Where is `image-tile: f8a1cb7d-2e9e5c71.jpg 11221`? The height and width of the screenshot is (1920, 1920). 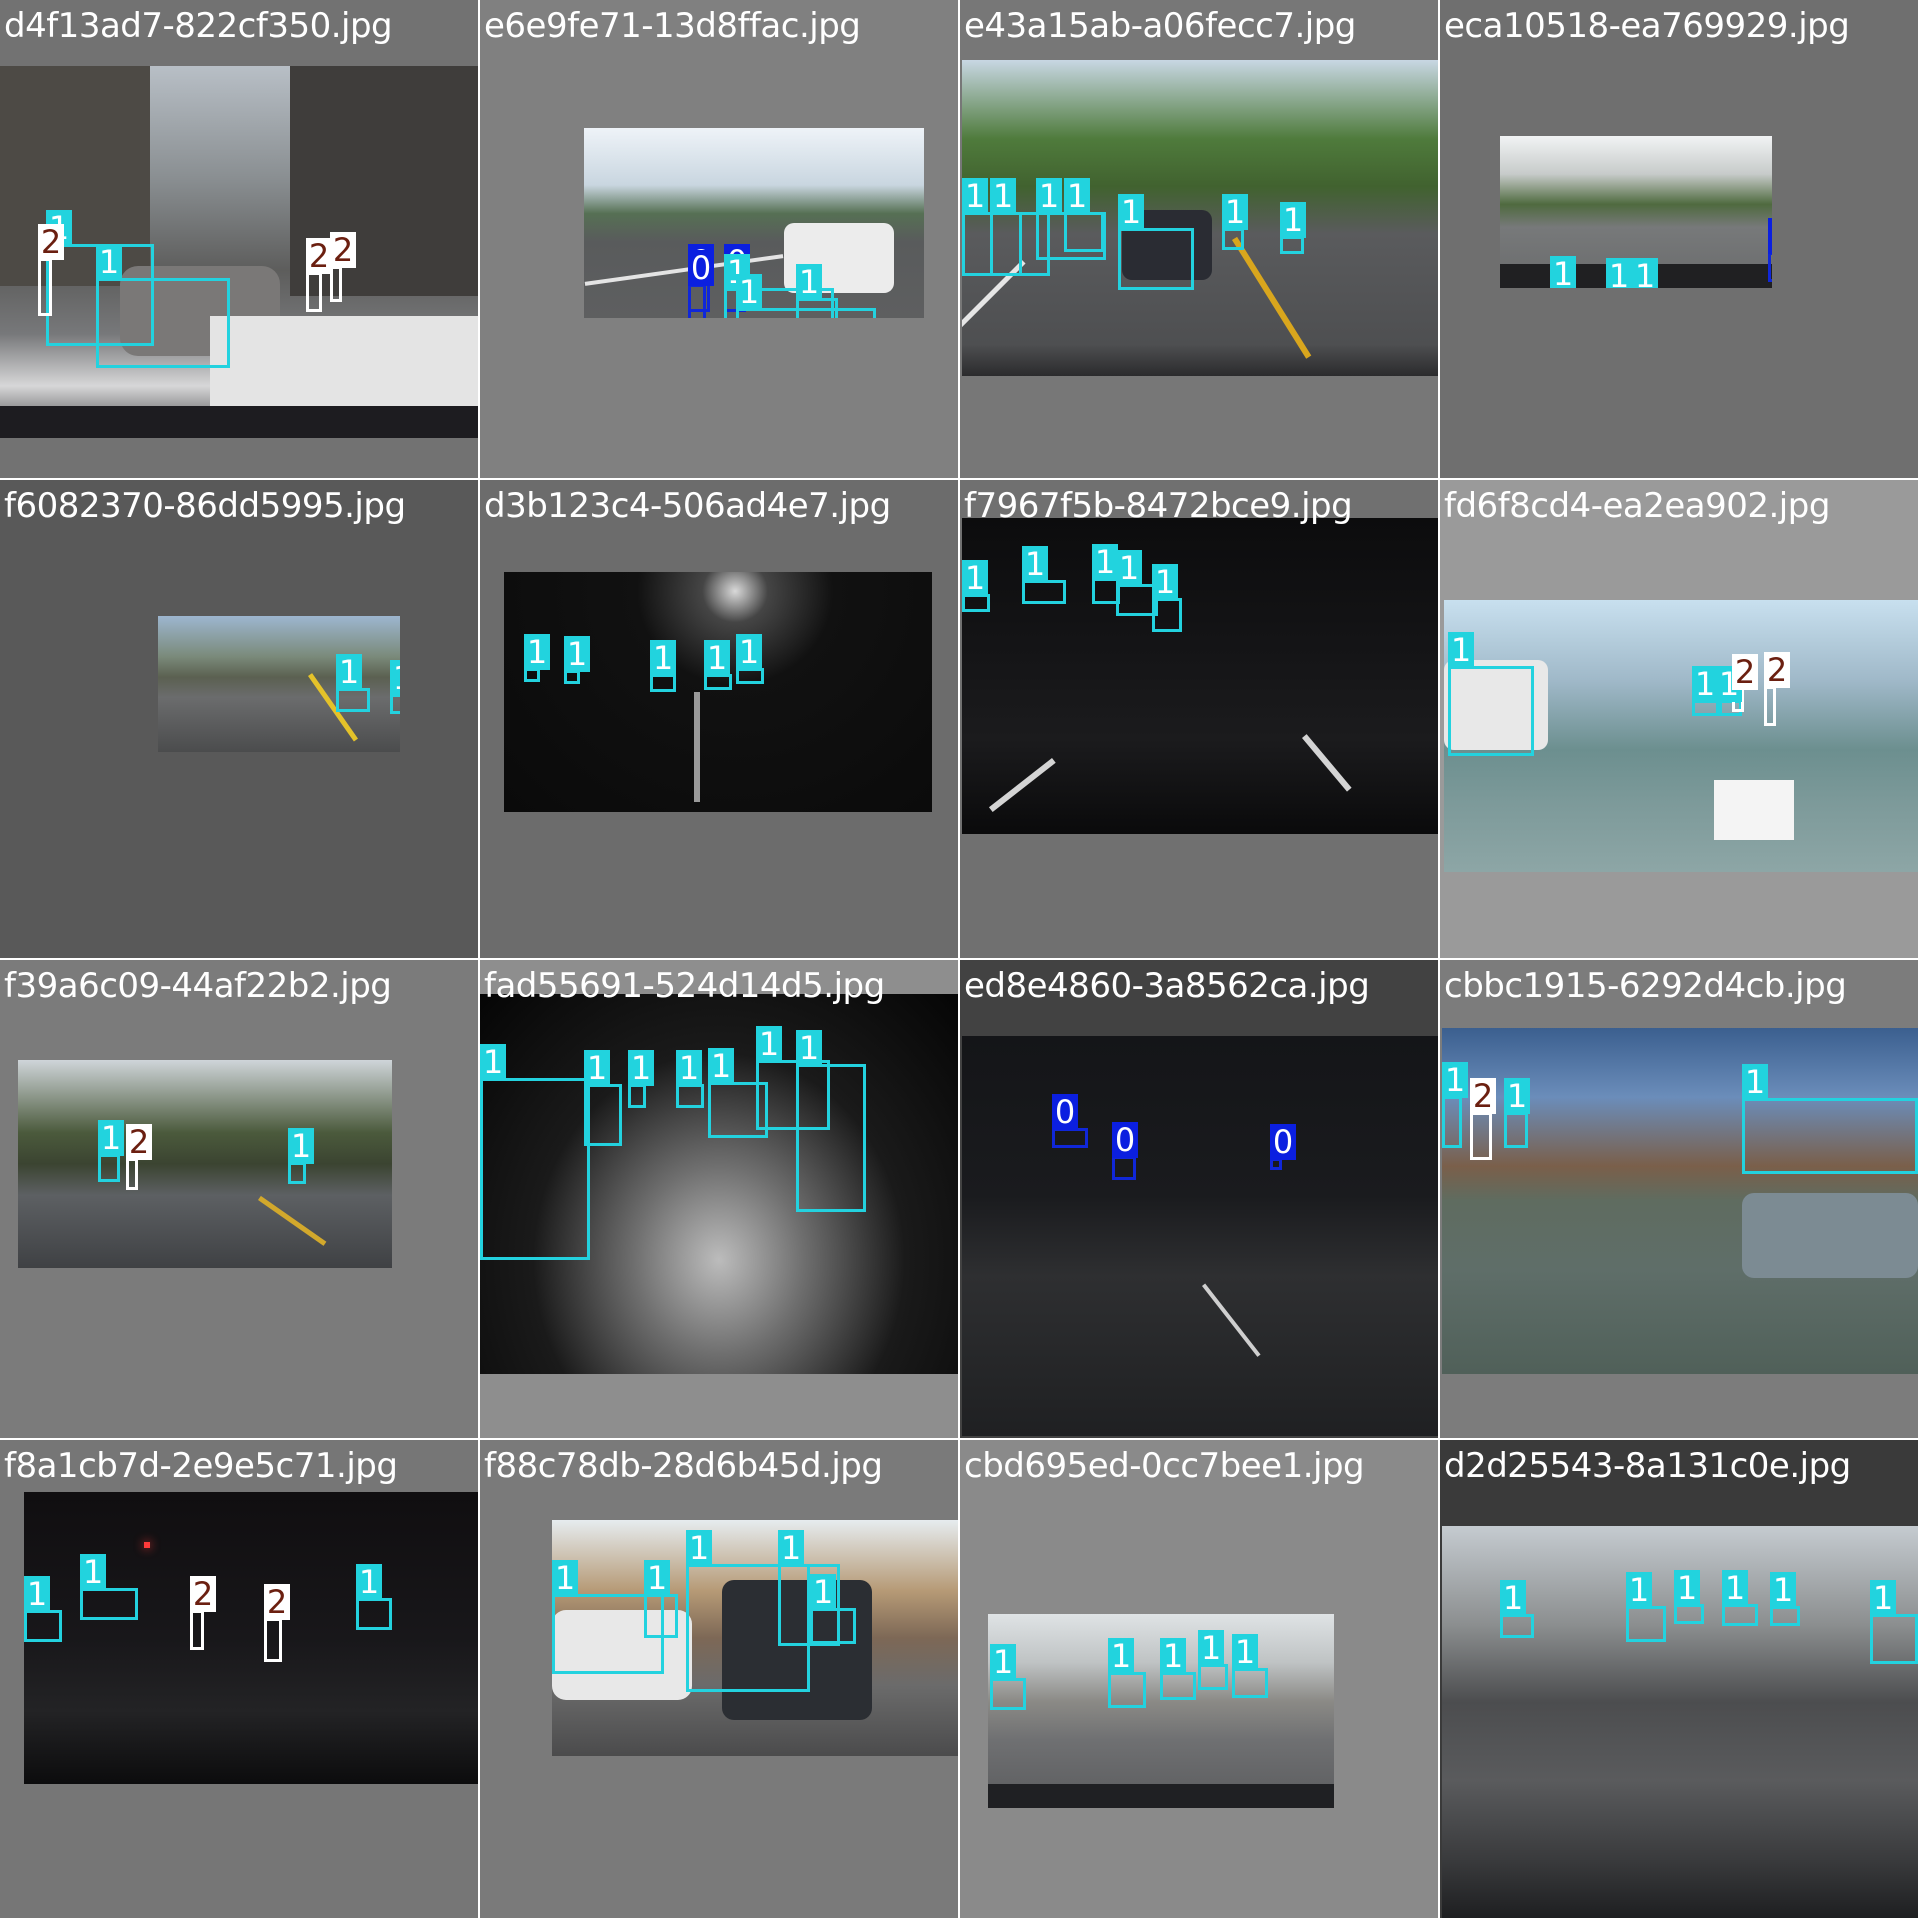
image-tile: f8a1cb7d-2e9e5c71.jpg 11221 is located at coordinates (239, 1679).